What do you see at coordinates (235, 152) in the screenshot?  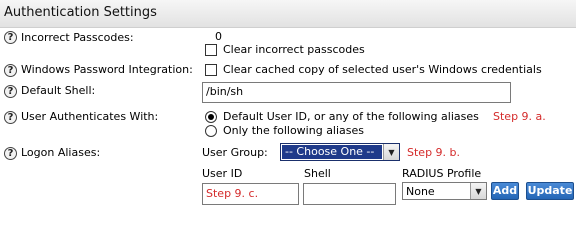 I see `user-group-label: User Group:` at bounding box center [235, 152].